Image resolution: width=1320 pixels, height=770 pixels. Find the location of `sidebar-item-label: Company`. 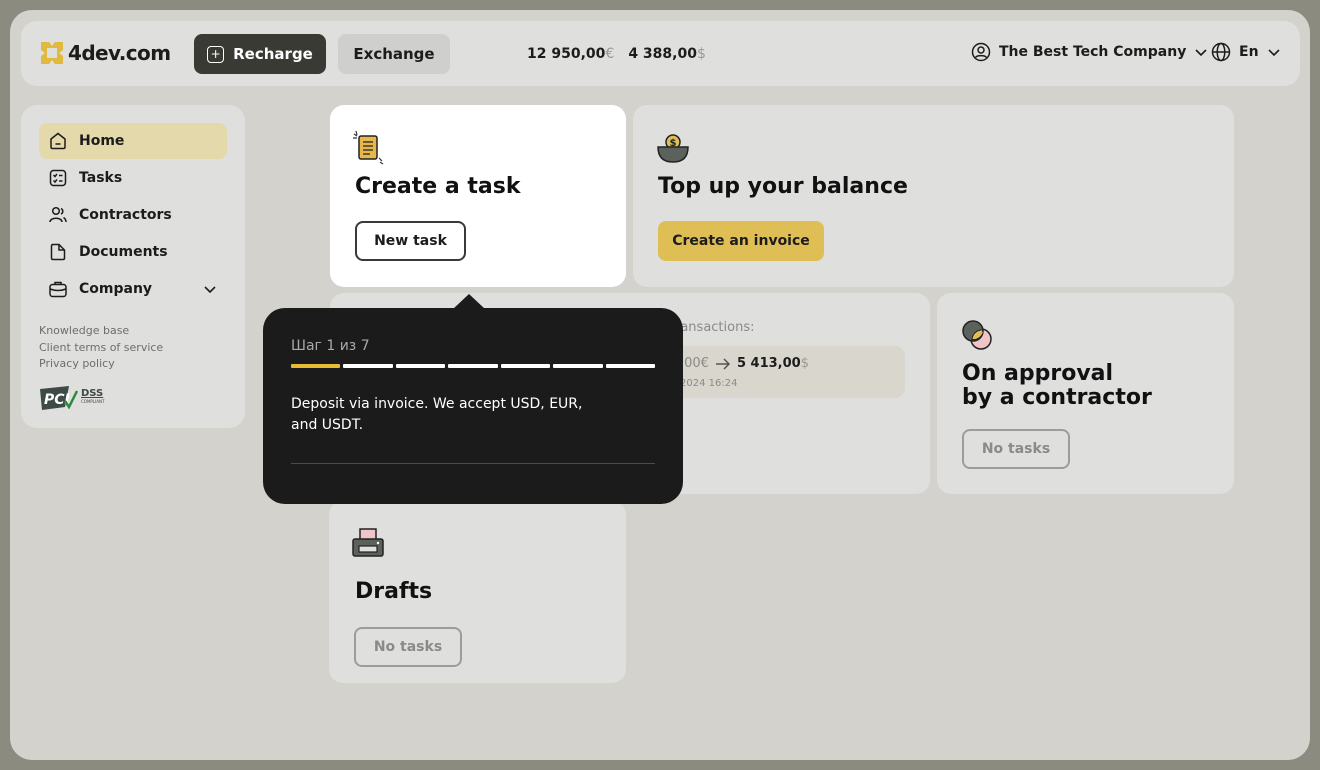

sidebar-item-label: Company is located at coordinates (116, 289).